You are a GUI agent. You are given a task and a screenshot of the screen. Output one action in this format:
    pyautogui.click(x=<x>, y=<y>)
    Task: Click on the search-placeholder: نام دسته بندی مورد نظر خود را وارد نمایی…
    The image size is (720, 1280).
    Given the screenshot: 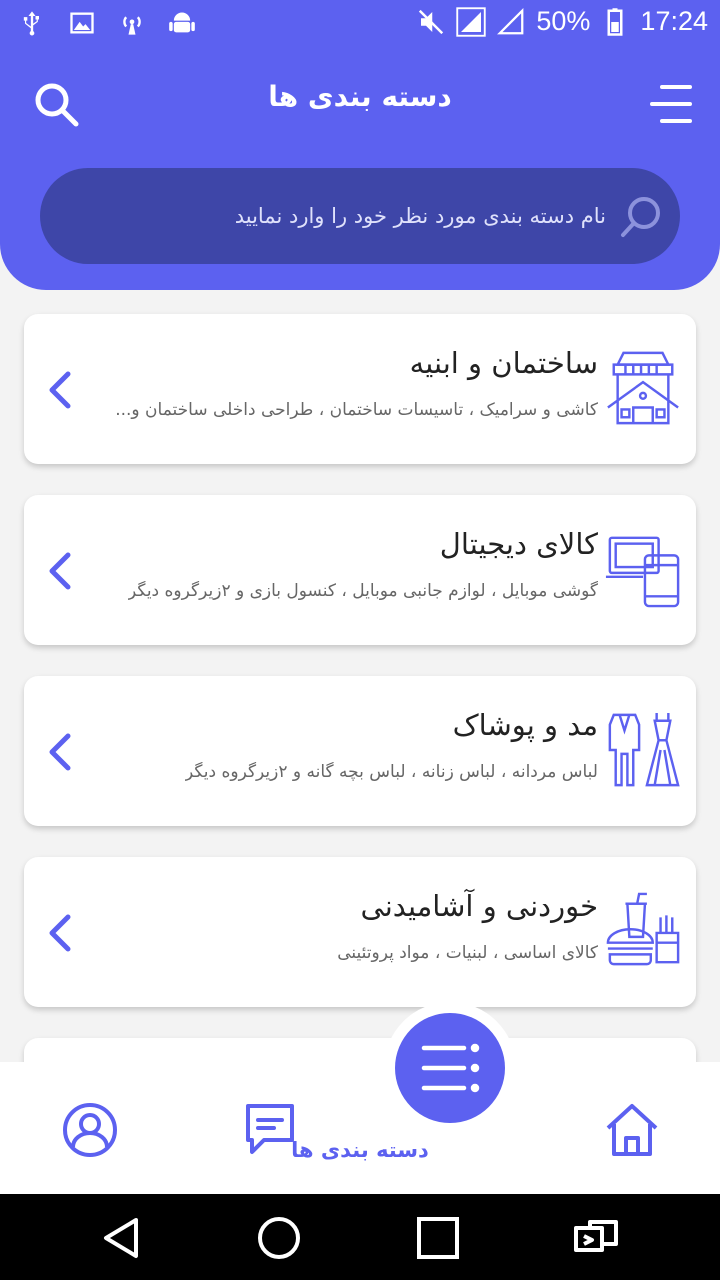 What is the action you would take?
    pyautogui.click(x=420, y=216)
    